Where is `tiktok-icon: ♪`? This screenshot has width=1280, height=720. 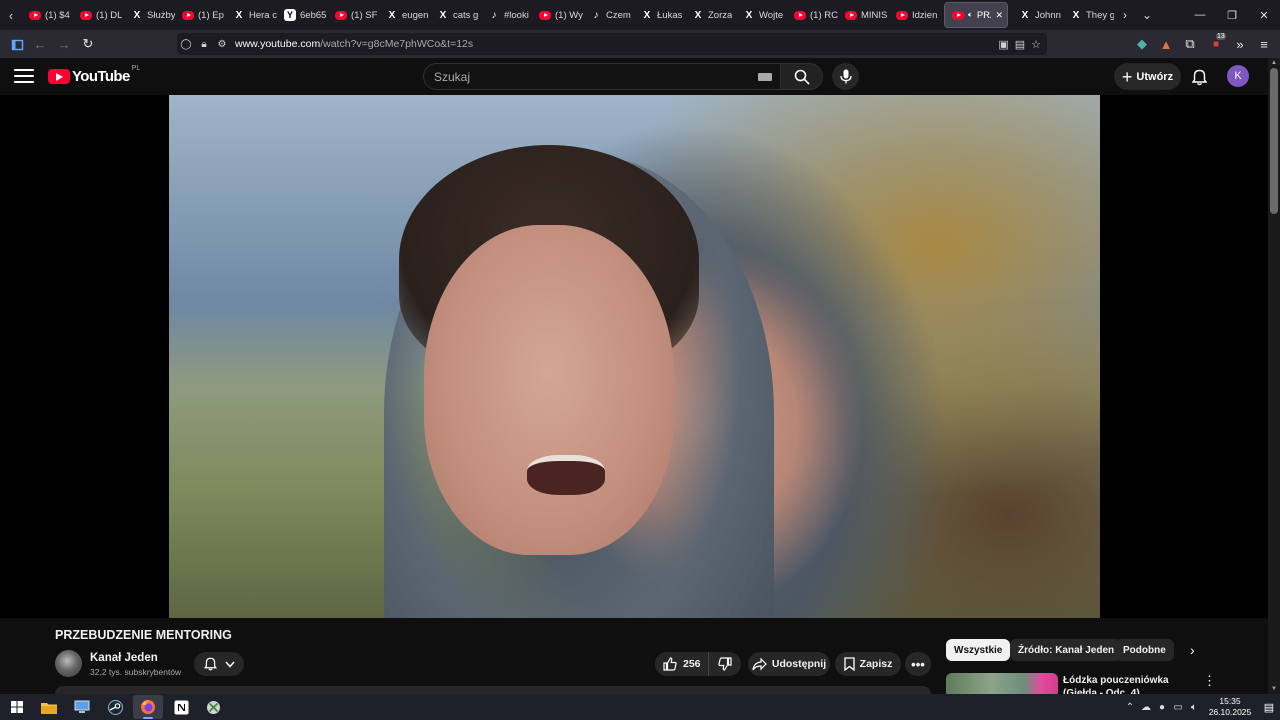 tiktok-icon: ♪ is located at coordinates (596, 15).